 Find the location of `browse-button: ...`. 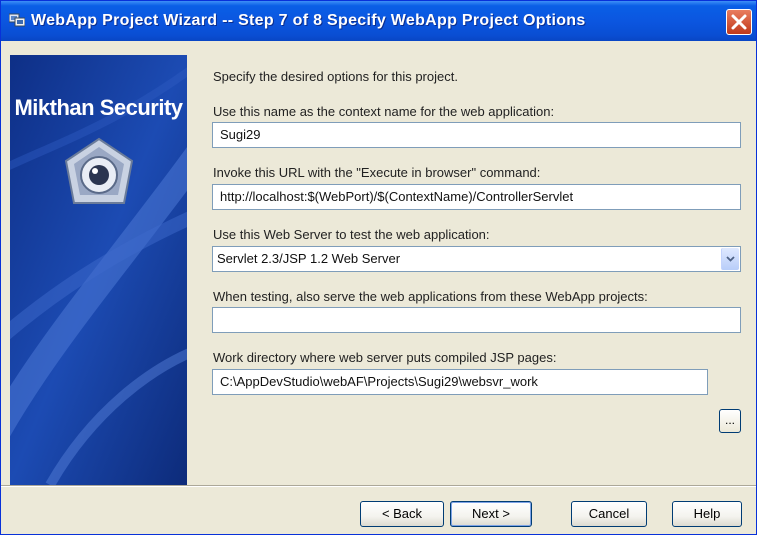

browse-button: ... is located at coordinates (730, 421).